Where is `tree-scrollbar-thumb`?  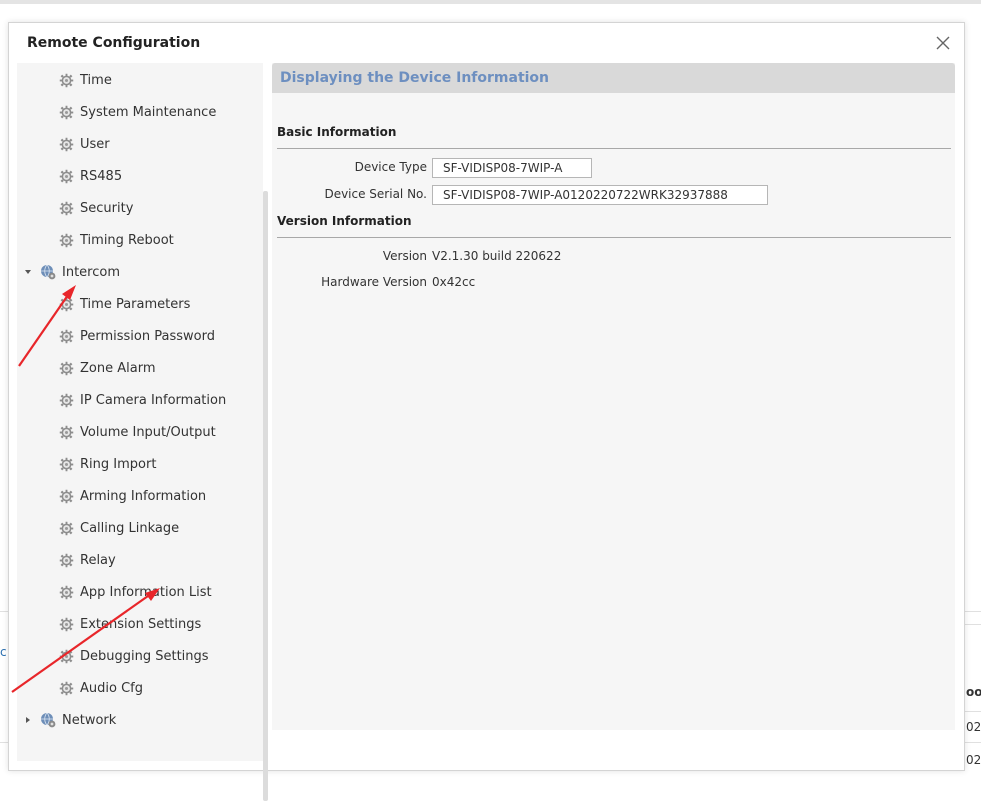
tree-scrollbar-thumb is located at coordinates (265, 496).